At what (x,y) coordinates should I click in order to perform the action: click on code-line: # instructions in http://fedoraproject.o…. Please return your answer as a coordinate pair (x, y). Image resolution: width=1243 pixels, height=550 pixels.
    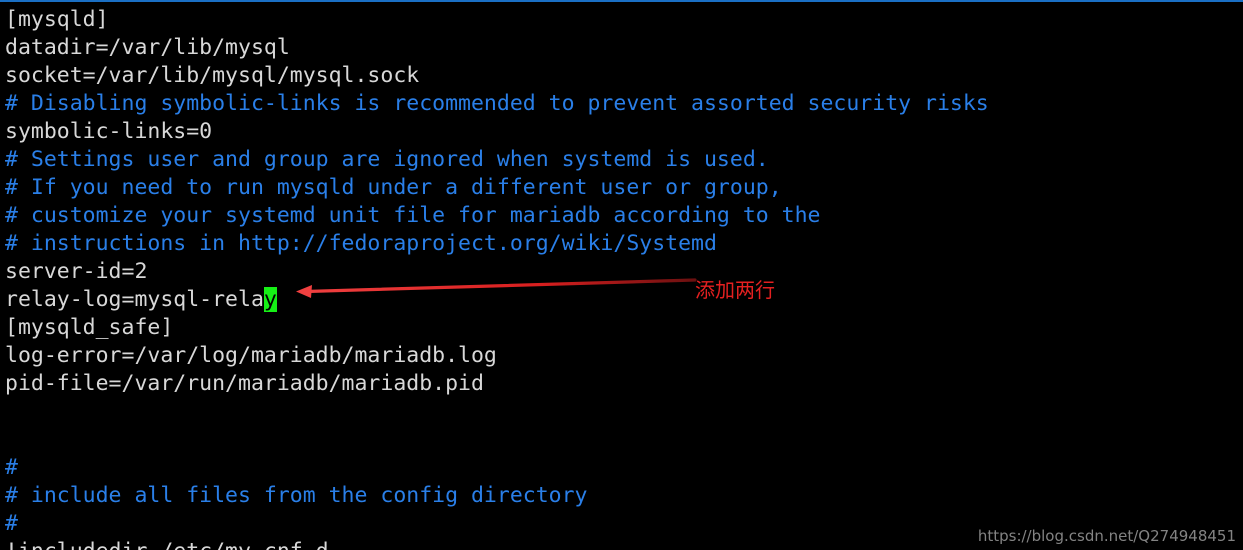
    Looking at the image, I should click on (624, 244).